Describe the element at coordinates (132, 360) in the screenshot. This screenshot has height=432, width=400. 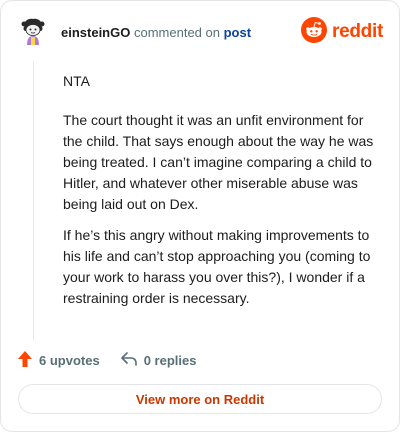
I see `reply-arrow-icon` at that location.